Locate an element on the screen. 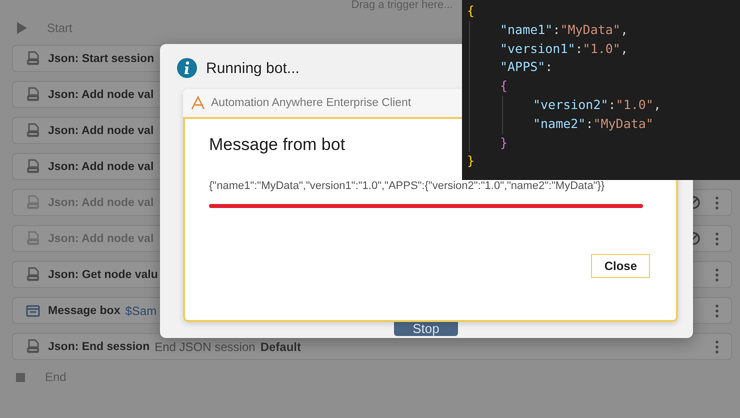  close-button: Close is located at coordinates (620, 266).